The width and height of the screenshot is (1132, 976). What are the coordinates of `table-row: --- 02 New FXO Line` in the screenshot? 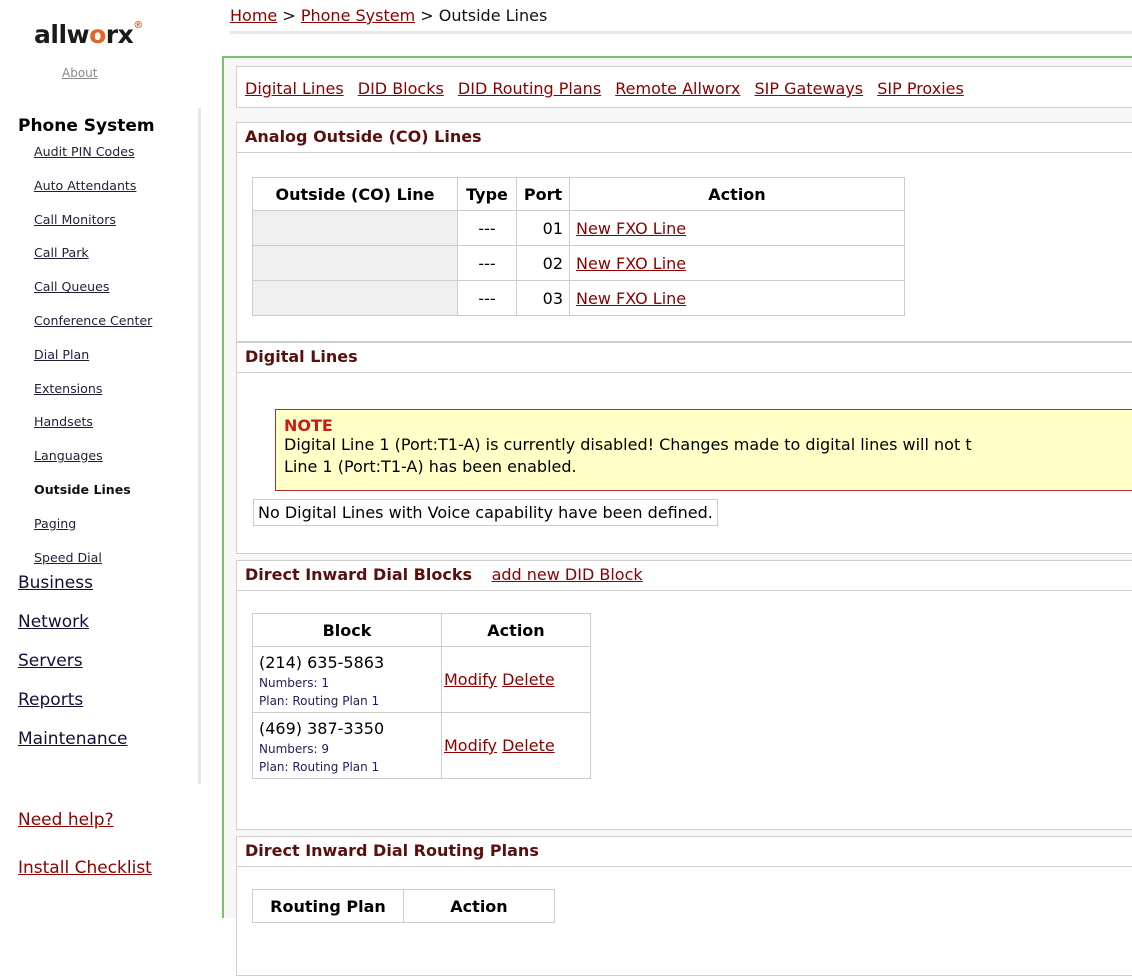 It's located at (578, 263).